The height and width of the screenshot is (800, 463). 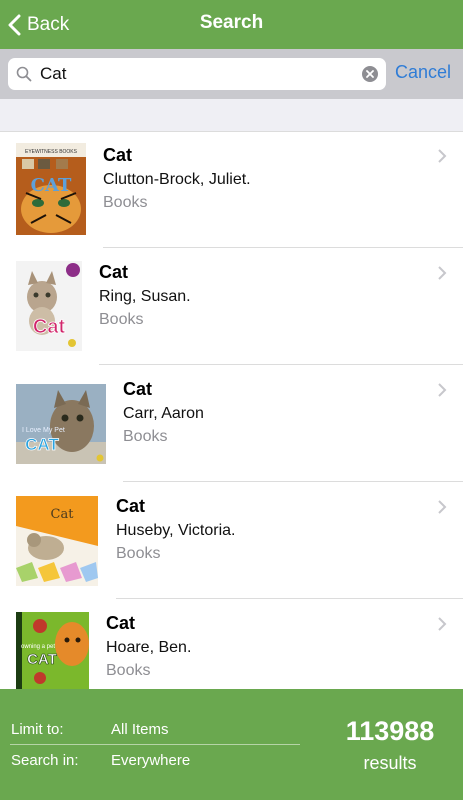 I want to click on book-cover: owning a pet CAT, so click(x=52, y=650).